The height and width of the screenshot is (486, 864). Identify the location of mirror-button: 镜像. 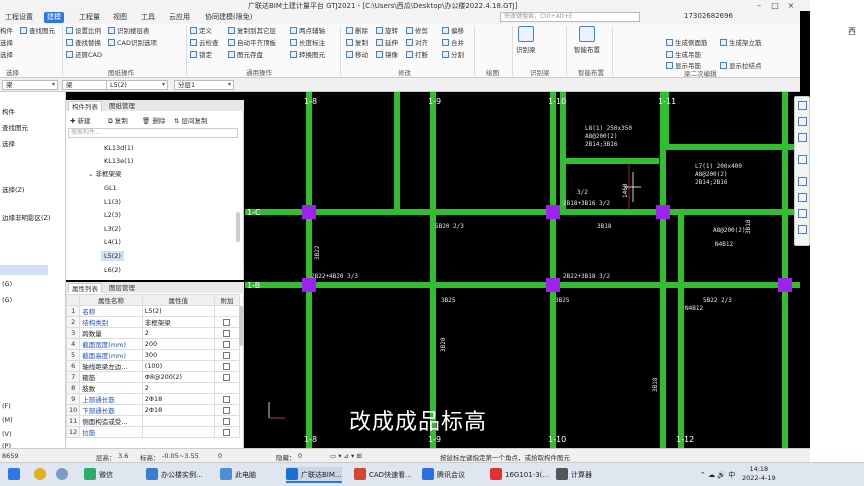
(387, 55).